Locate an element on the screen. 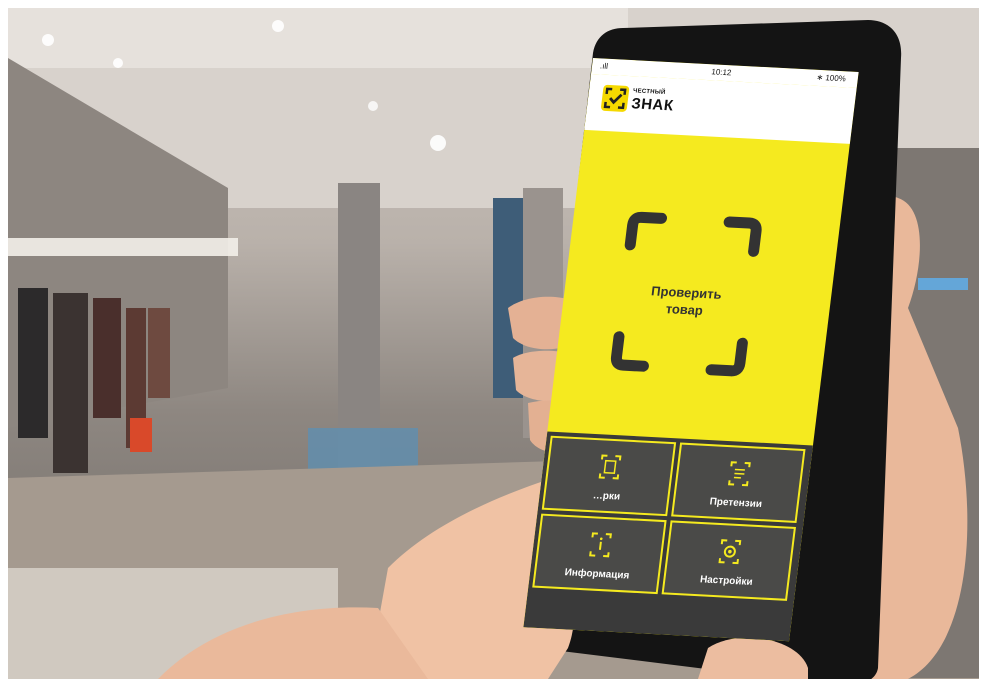 The width and height of the screenshot is (987, 687). check-product-label: Проверить товар is located at coordinates (685, 301).